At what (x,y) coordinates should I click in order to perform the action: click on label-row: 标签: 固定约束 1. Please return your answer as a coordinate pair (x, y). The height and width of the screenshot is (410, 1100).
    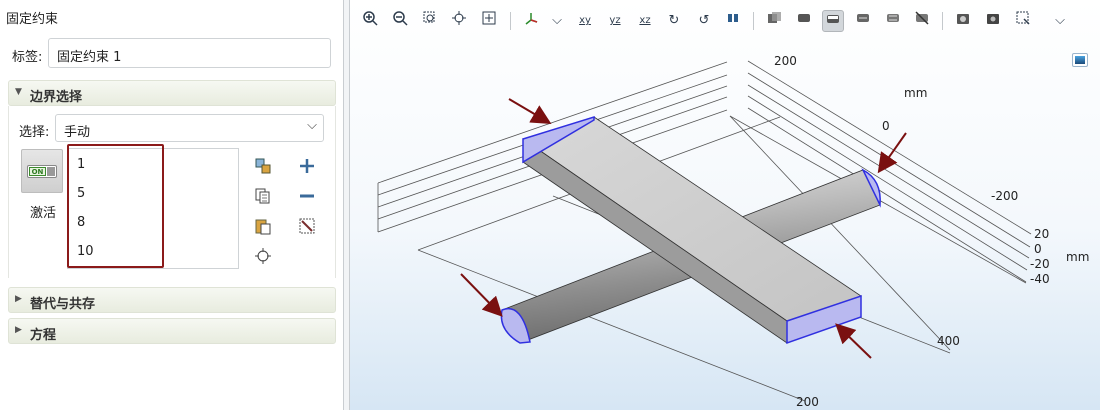
    Looking at the image, I should click on (172, 53).